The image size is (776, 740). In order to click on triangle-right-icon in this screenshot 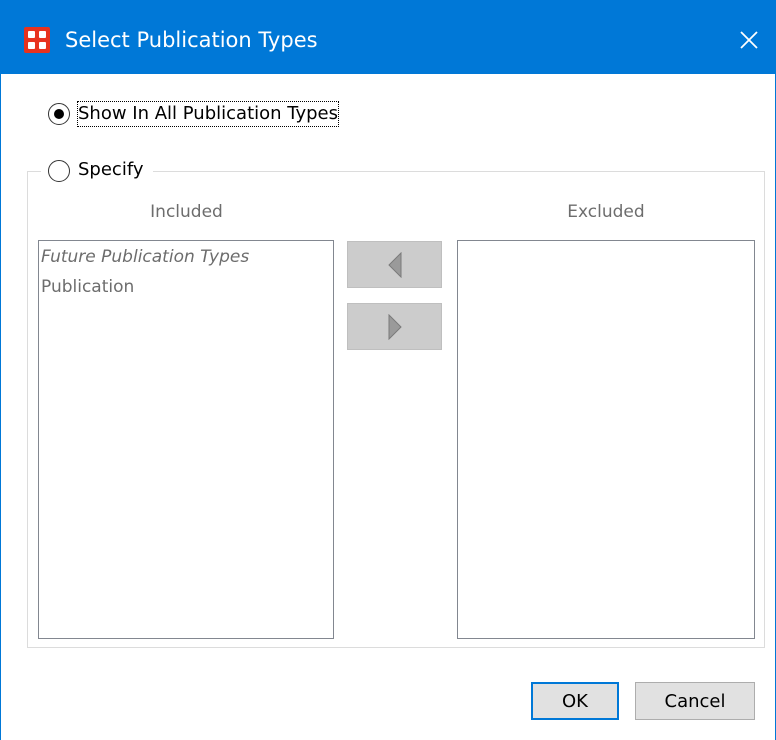, I will do `click(395, 326)`.